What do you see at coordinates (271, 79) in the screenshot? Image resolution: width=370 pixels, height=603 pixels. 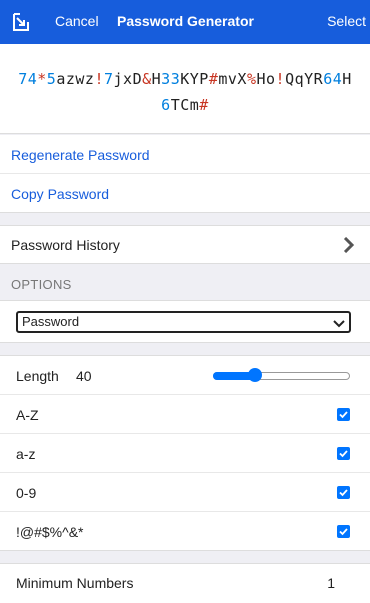 I see `password-char: o` at bounding box center [271, 79].